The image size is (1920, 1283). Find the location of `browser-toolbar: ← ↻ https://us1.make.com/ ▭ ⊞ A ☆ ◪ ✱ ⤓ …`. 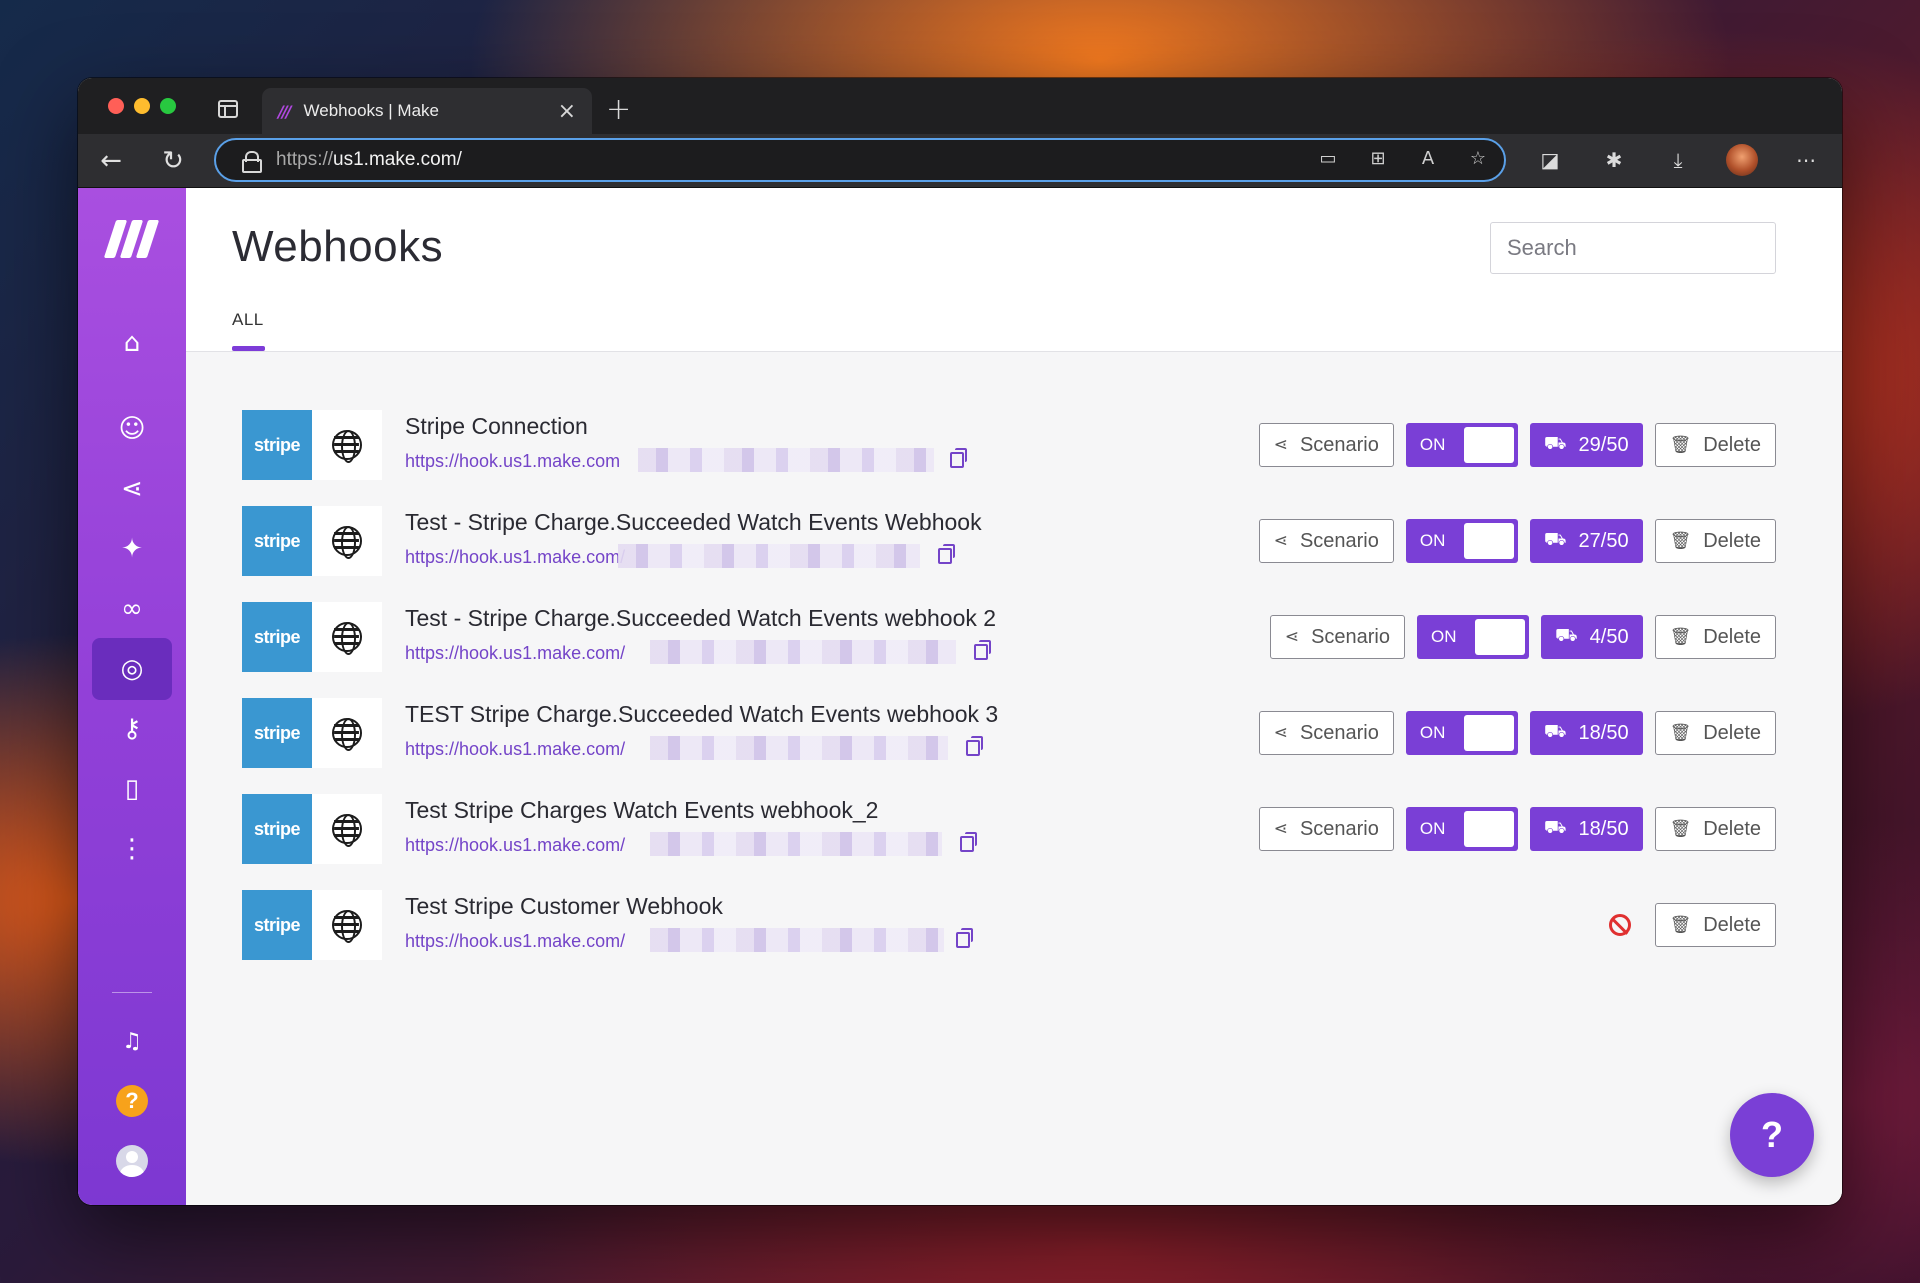

browser-toolbar: ← ↻ https://us1.make.com/ ▭ ⊞ A ☆ ◪ ✱ ⤓ … is located at coordinates (960, 161).